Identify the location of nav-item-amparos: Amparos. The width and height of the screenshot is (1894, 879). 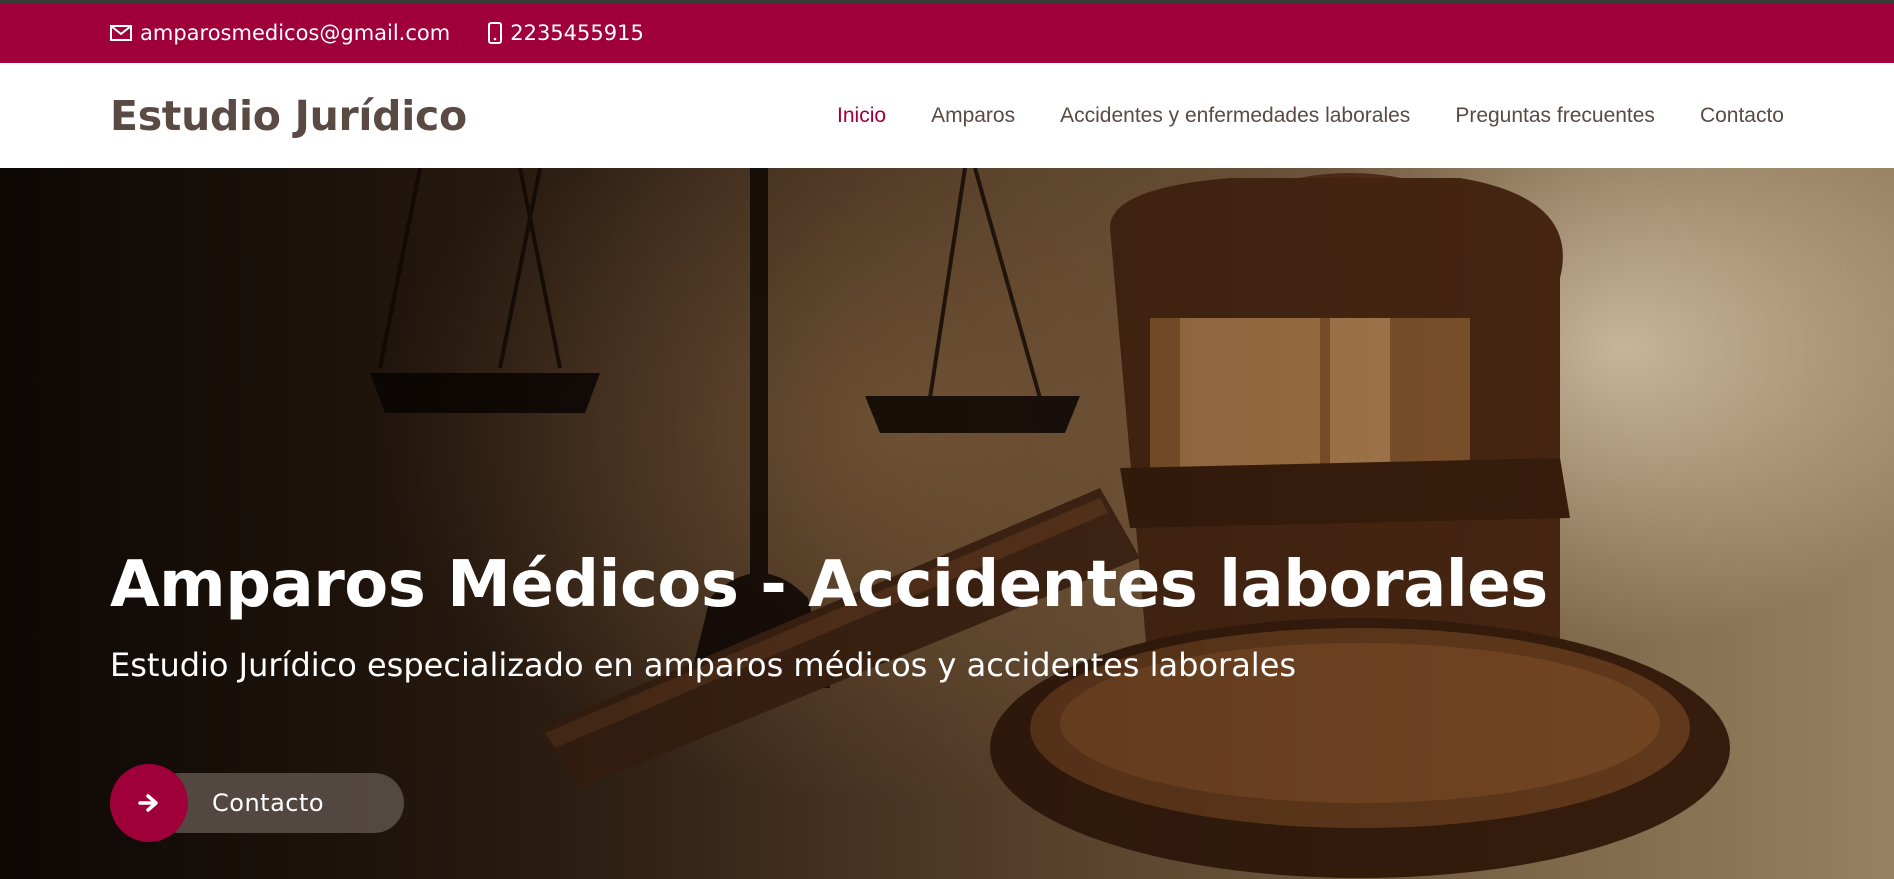
(973, 116).